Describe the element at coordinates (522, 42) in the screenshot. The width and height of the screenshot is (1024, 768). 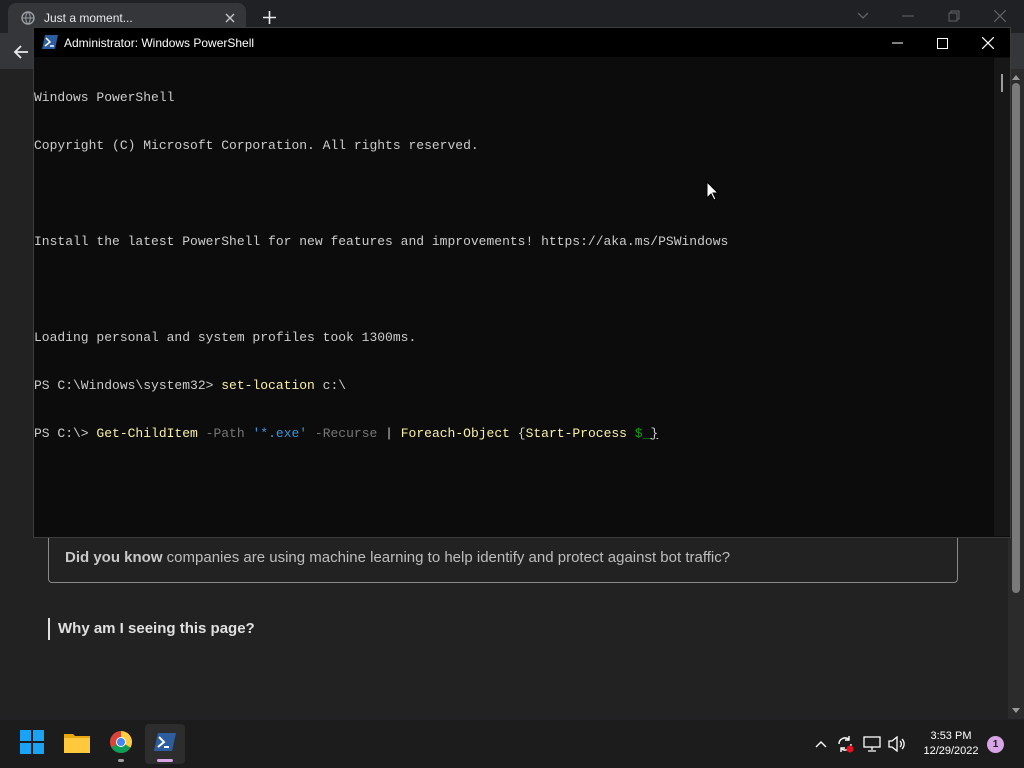
I see `powershell-titlebar: Administrator: Windows PowerShell` at that location.